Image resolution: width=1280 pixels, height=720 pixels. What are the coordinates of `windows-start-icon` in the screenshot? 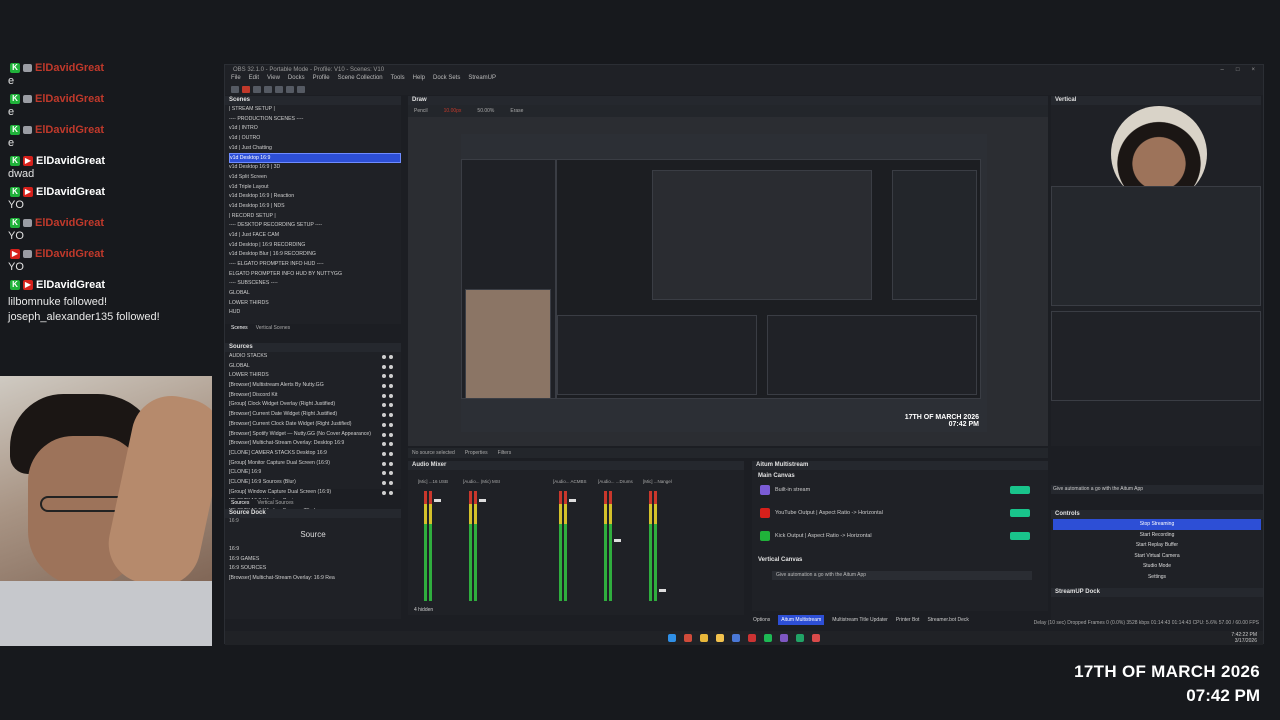 It's located at (672, 638).